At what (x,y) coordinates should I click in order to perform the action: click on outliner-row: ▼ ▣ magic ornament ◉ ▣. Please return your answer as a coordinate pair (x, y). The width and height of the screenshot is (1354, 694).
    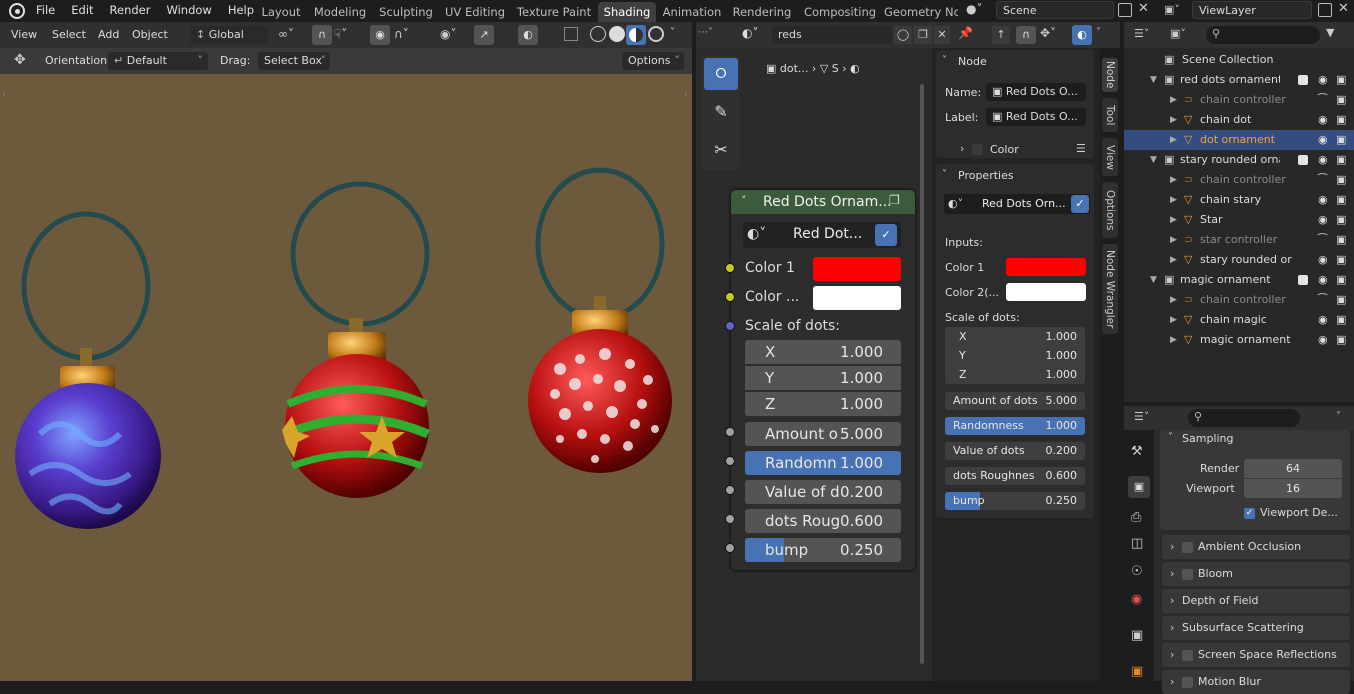
    Looking at the image, I should click on (1239, 280).